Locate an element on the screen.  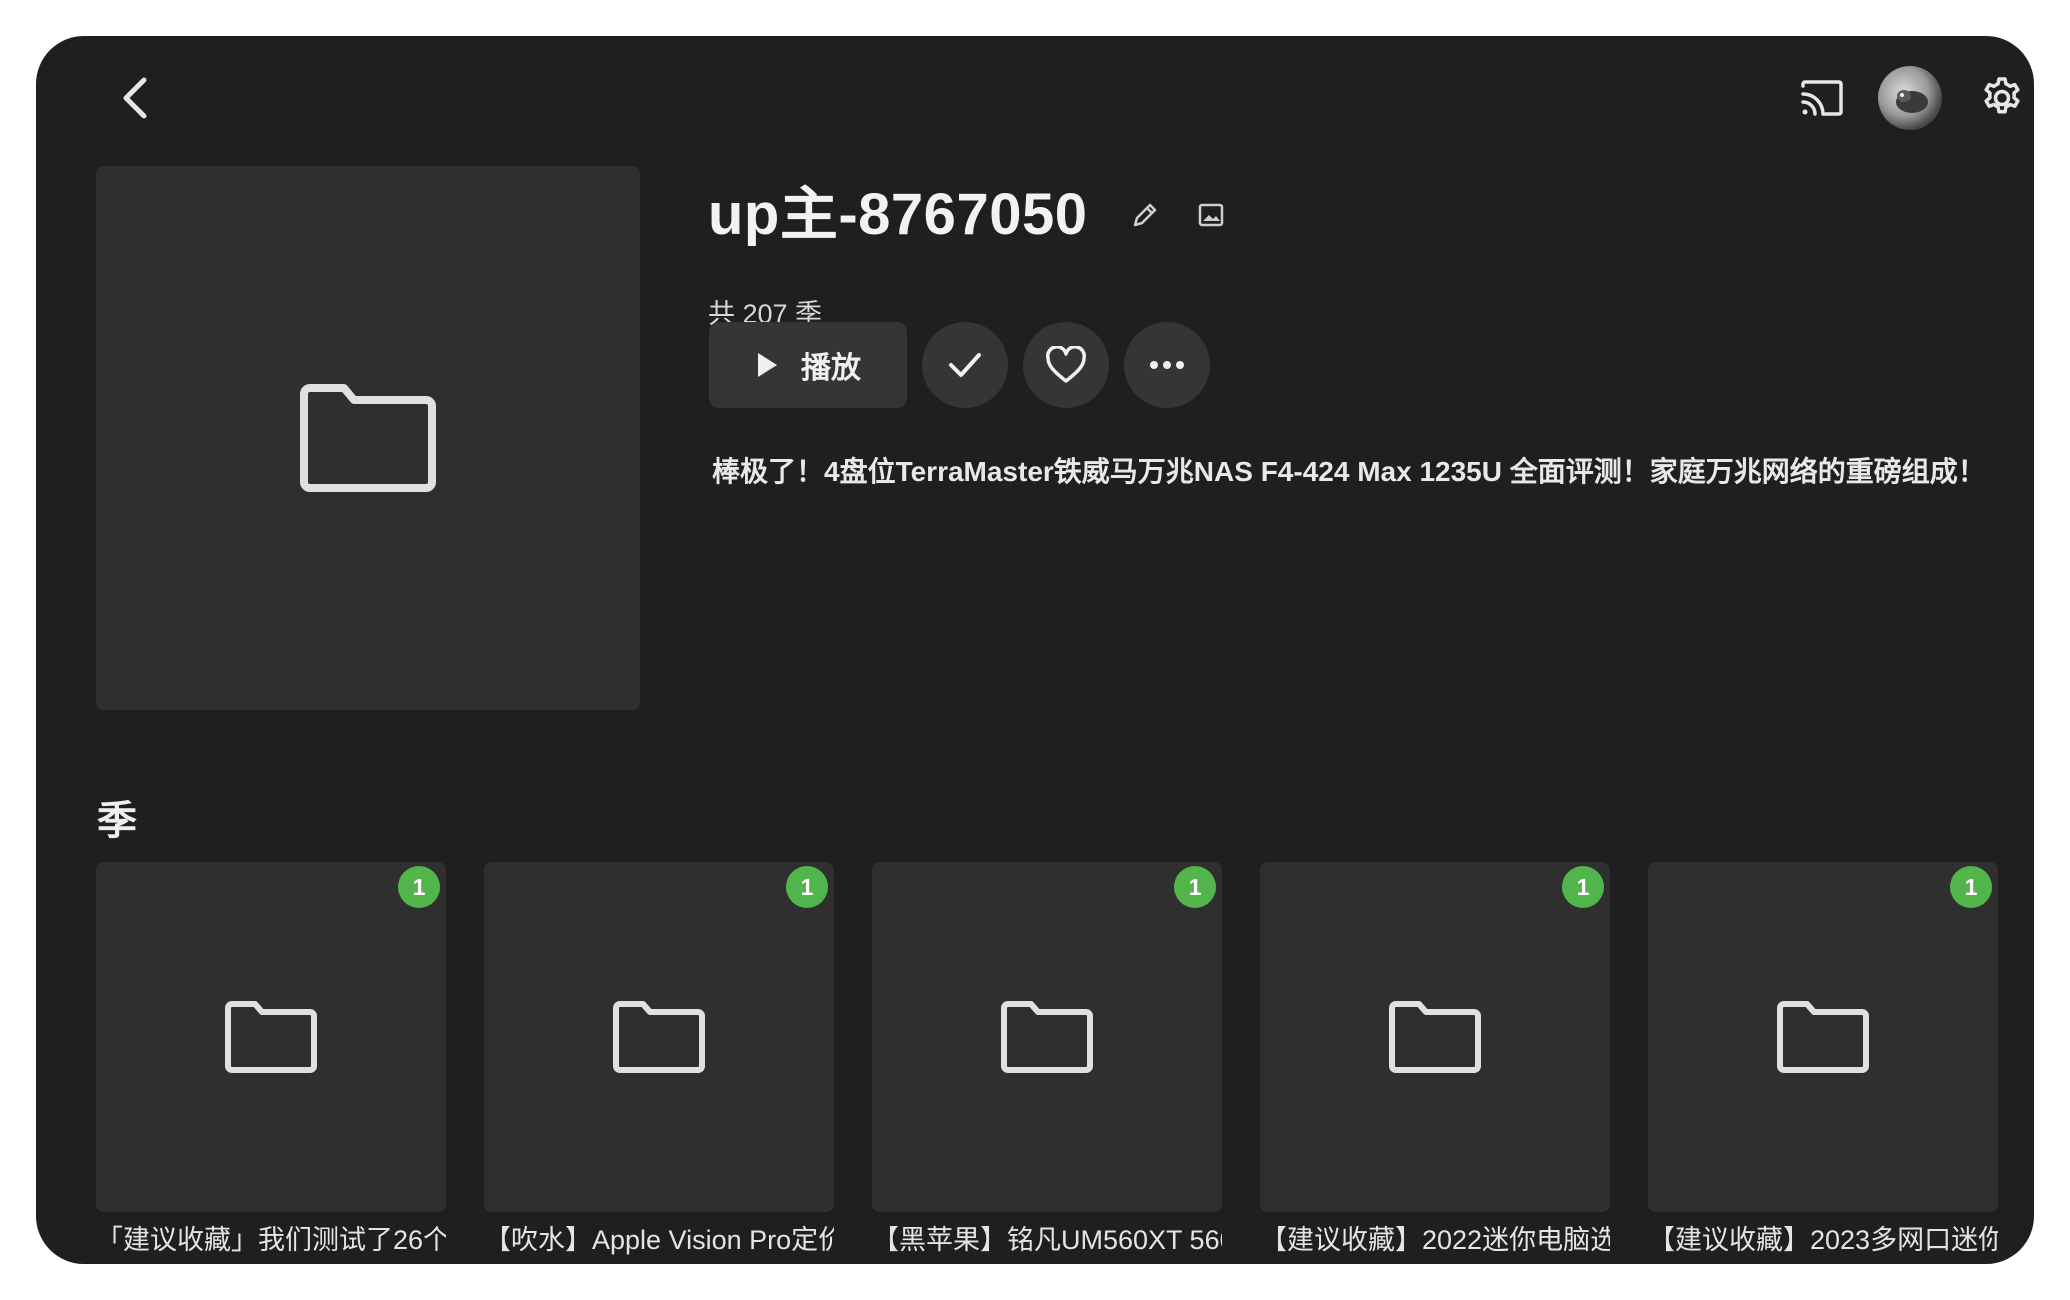
image-icon is located at coordinates (1211, 215).